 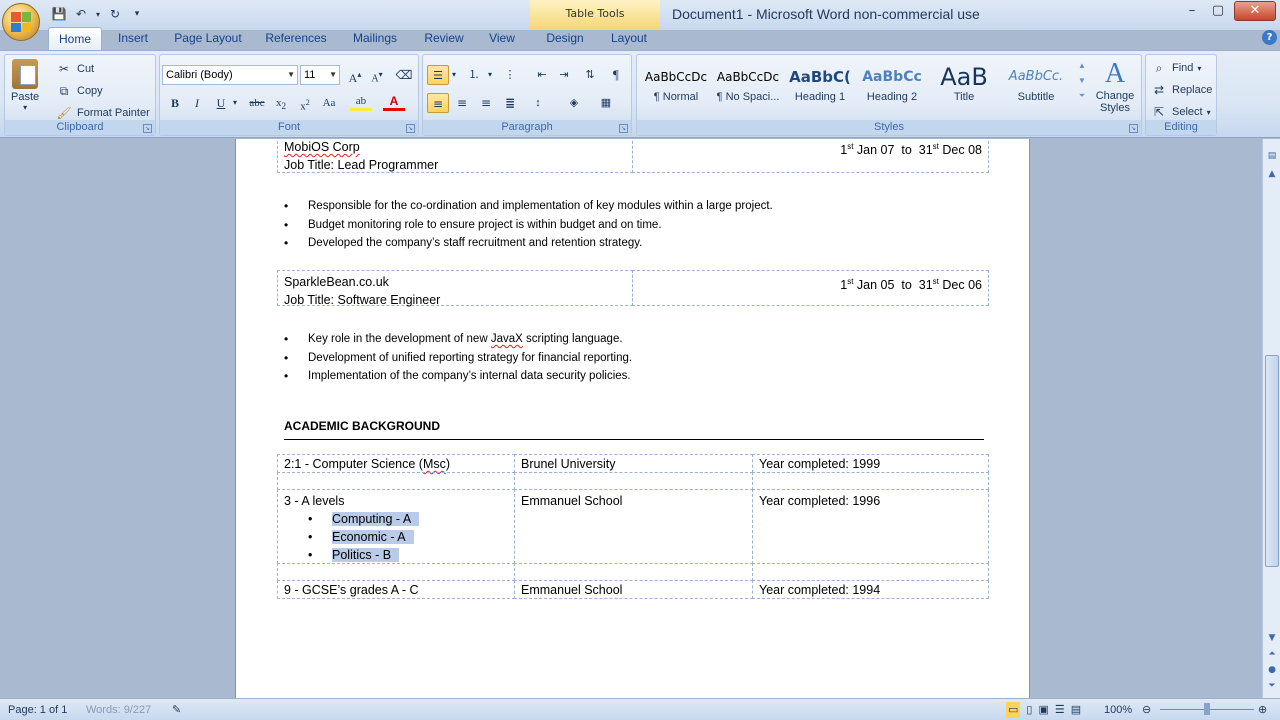 I want to click on font-color-icon: A, so click(x=394, y=102).